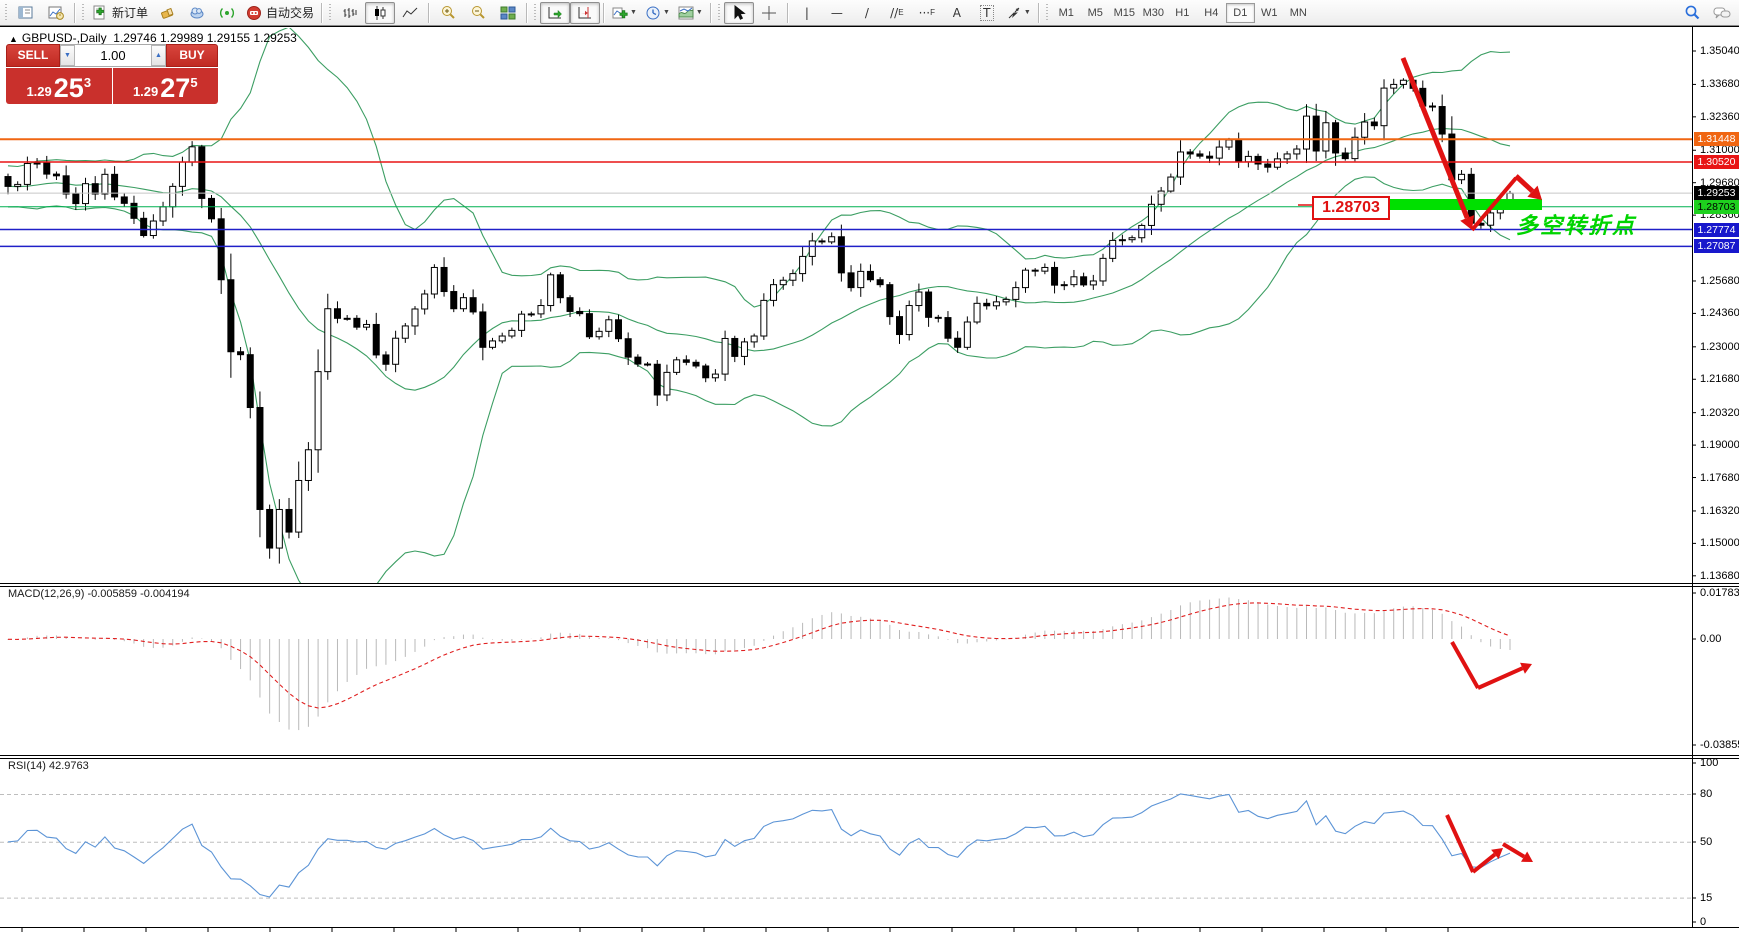  I want to click on text-label-tool-button: T, so click(987, 13).